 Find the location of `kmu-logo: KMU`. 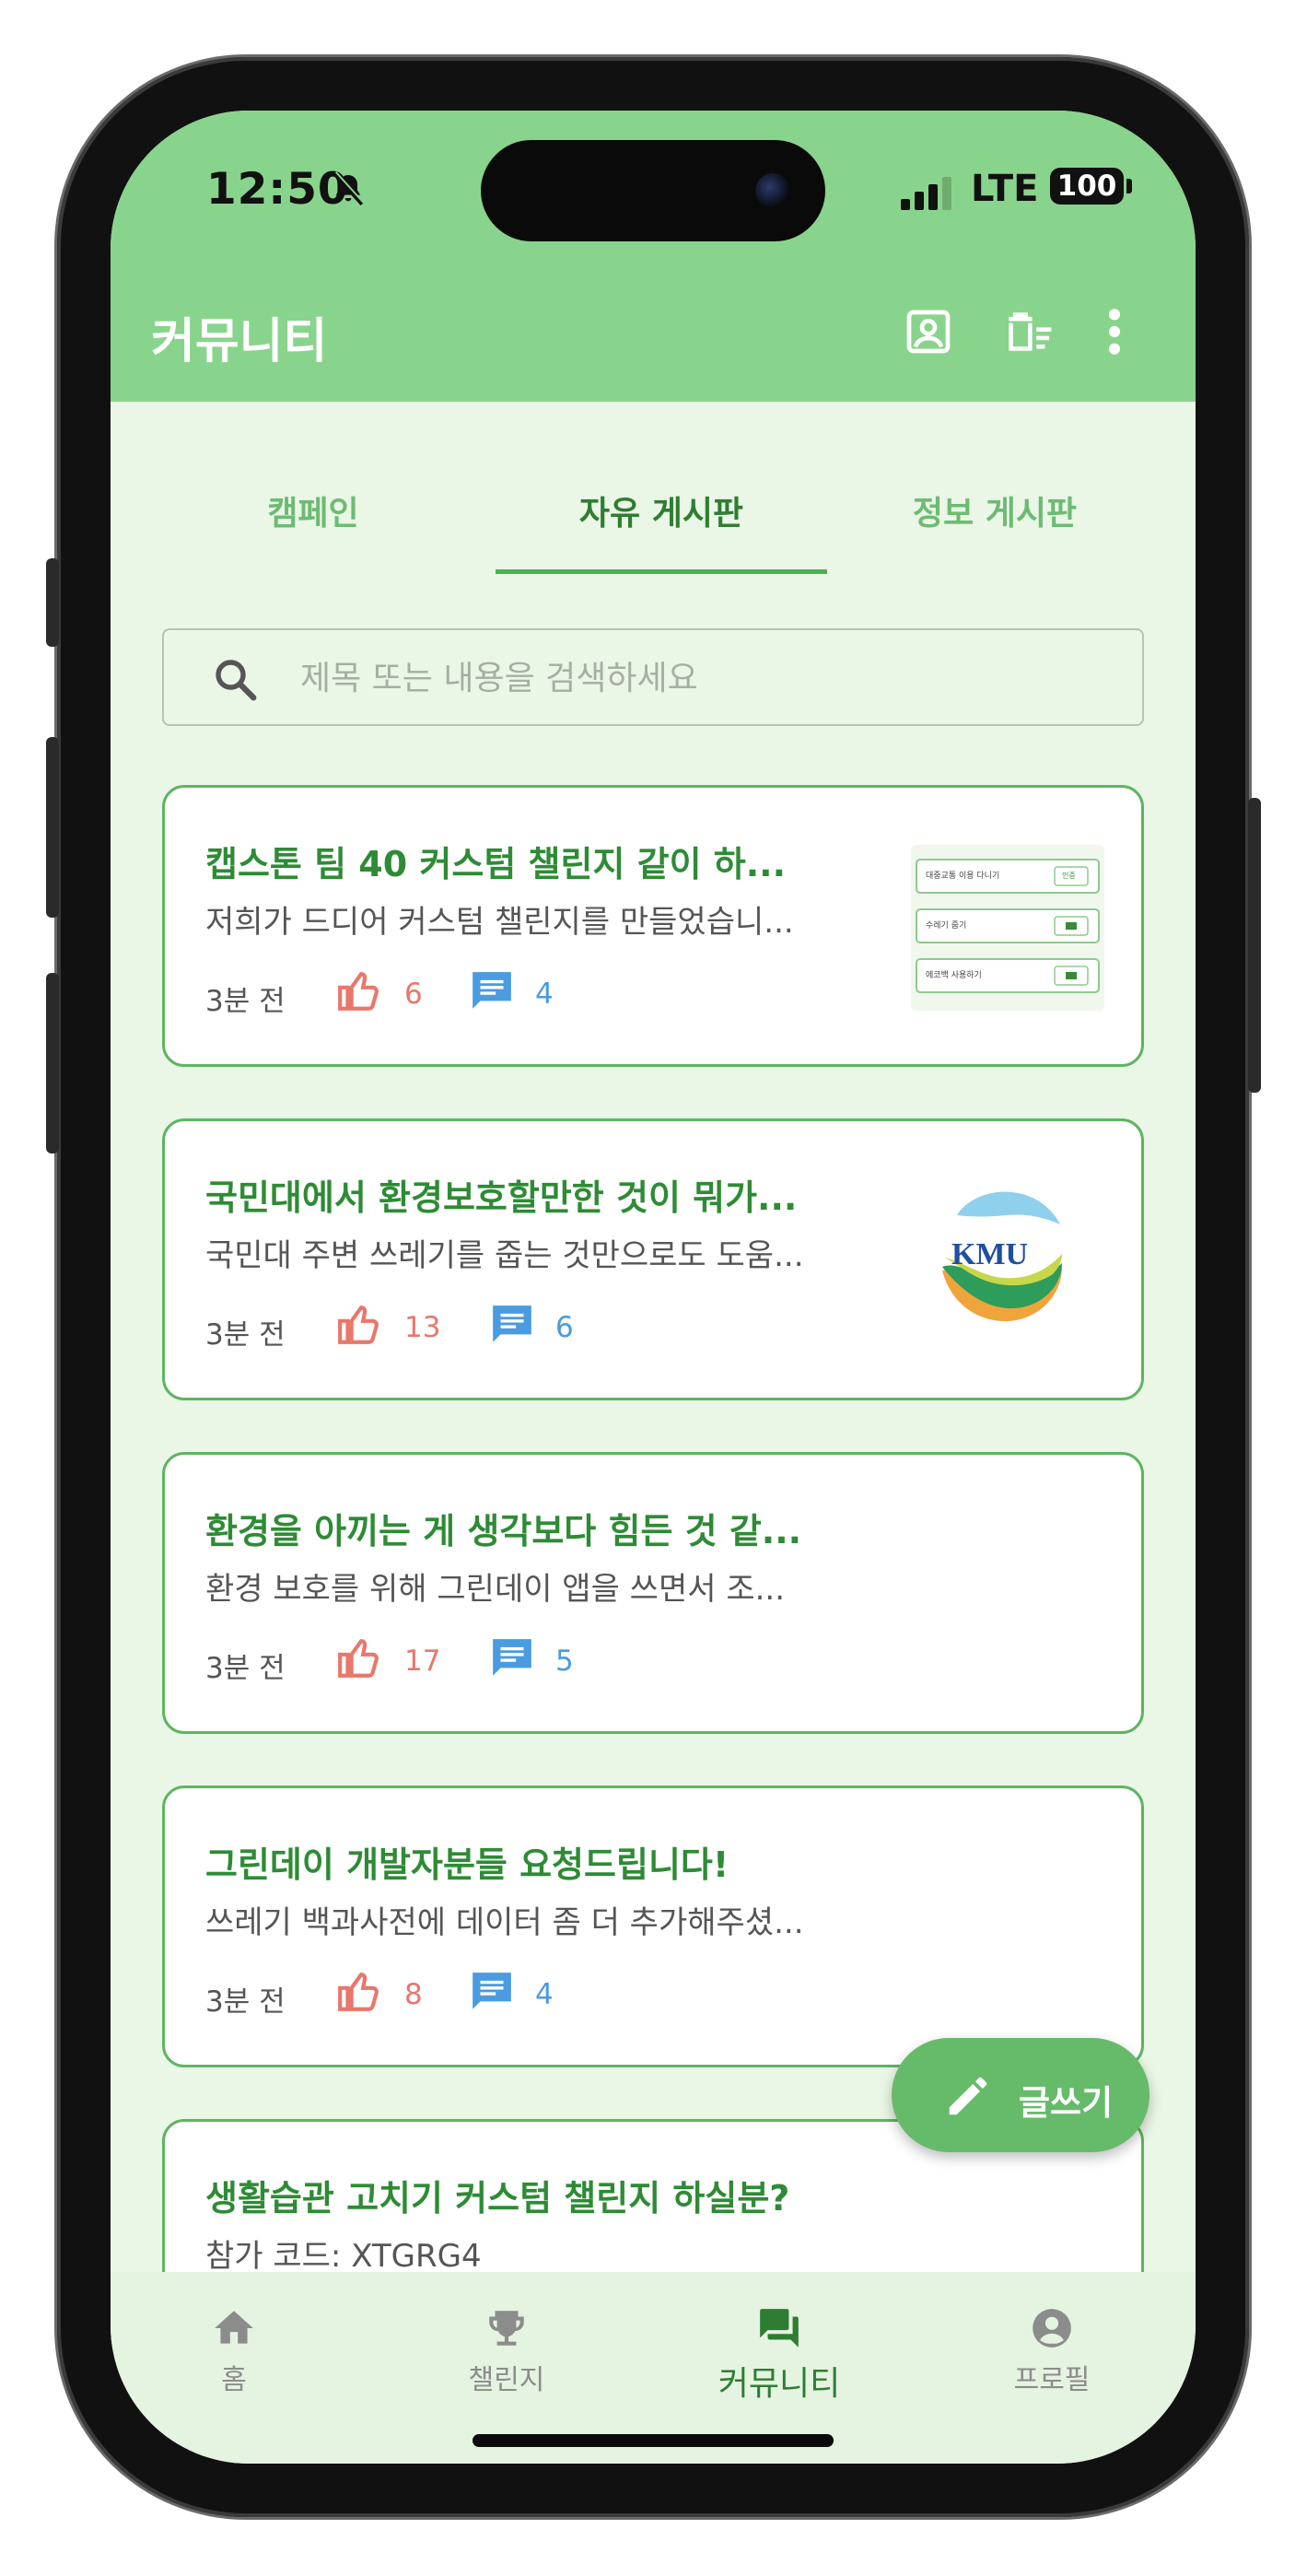

kmu-logo: KMU is located at coordinates (1003, 1261).